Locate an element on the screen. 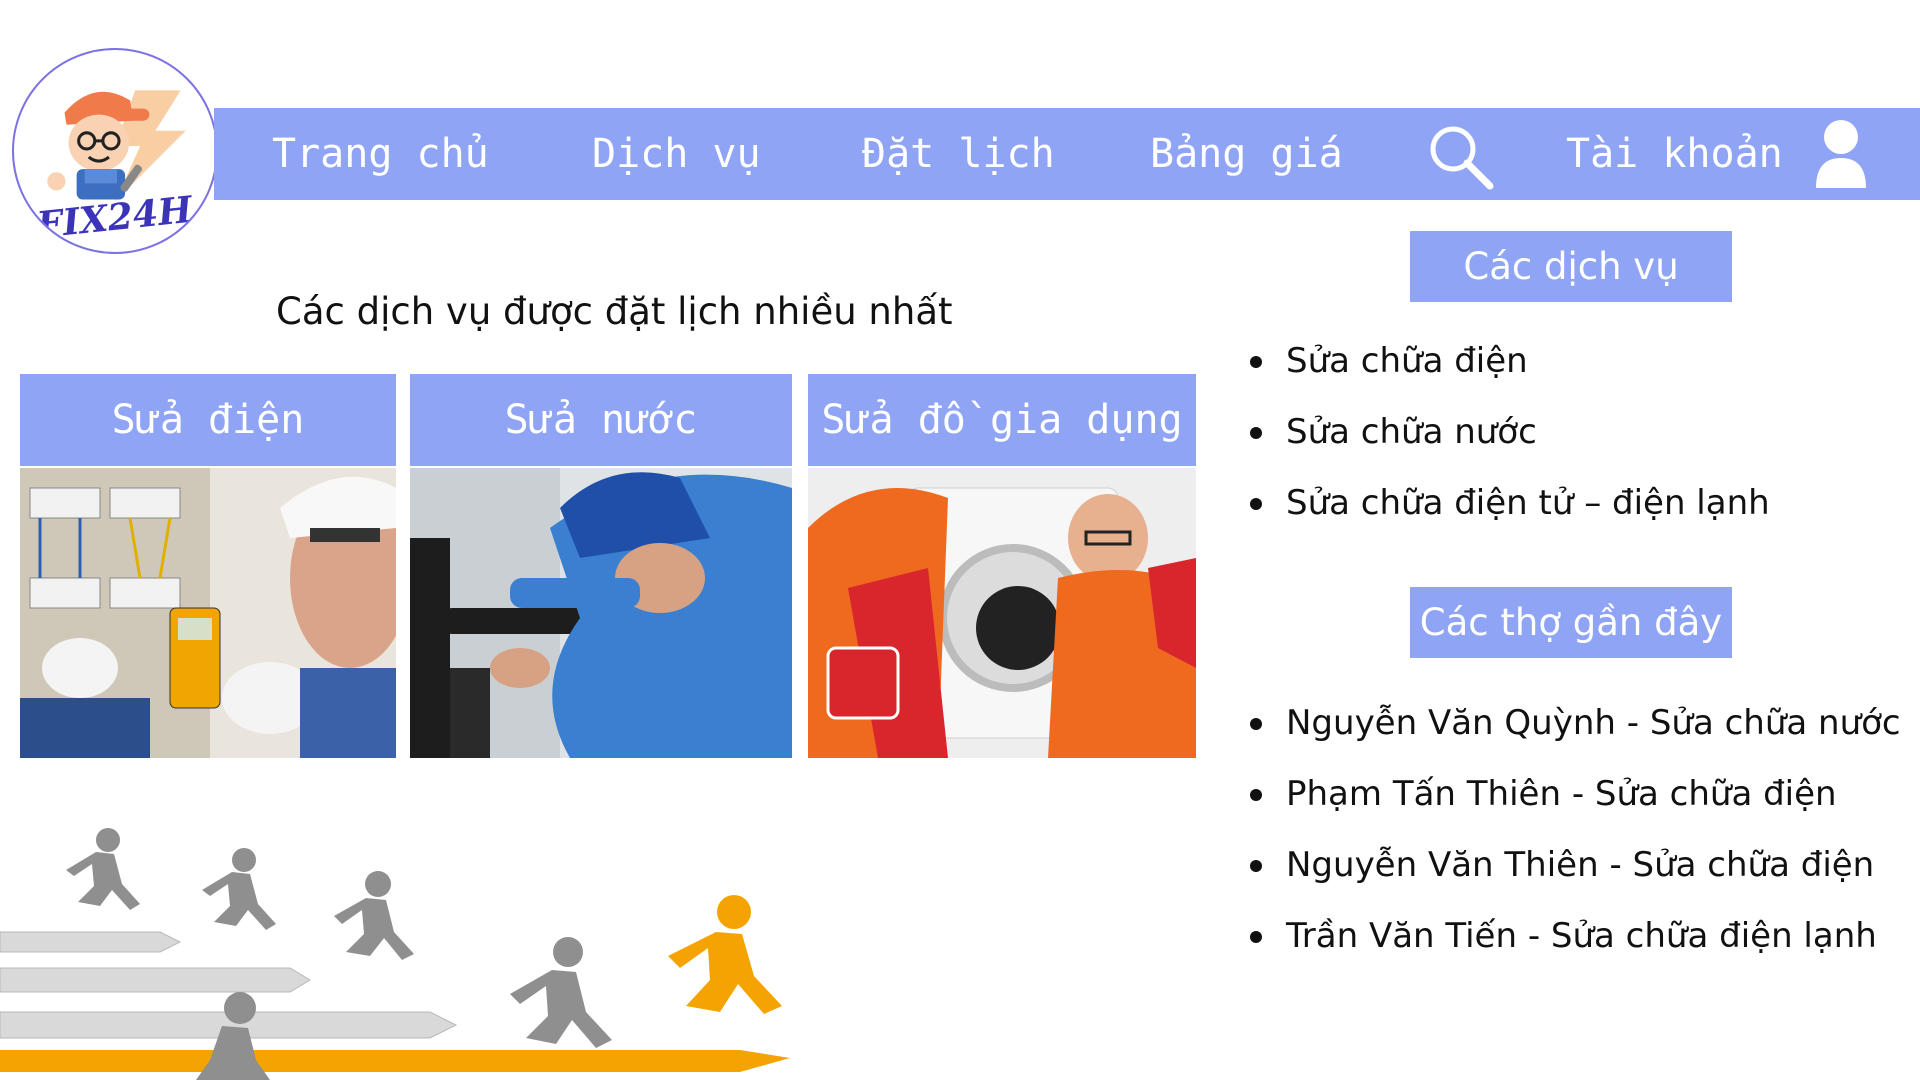 The width and height of the screenshot is (1920, 1084). service-card-electric: Sửa điện is located at coordinates (208, 566).